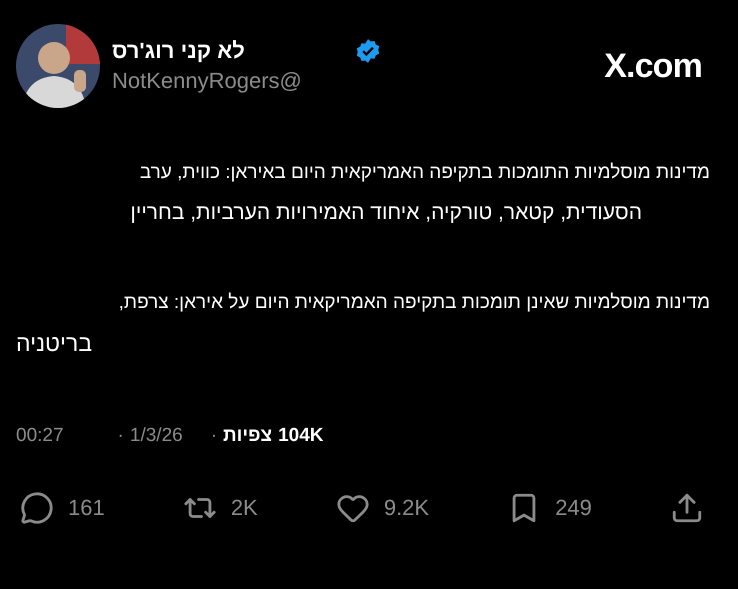  I want to click on user-handle: NotKennyRogers@, so click(246, 81).